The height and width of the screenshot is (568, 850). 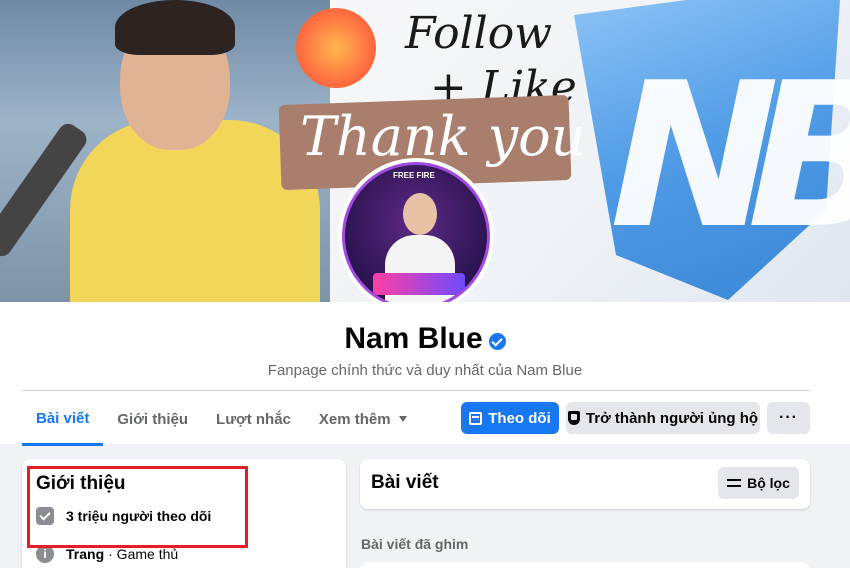 What do you see at coordinates (734, 483) in the screenshot?
I see `filter-icon` at bounding box center [734, 483].